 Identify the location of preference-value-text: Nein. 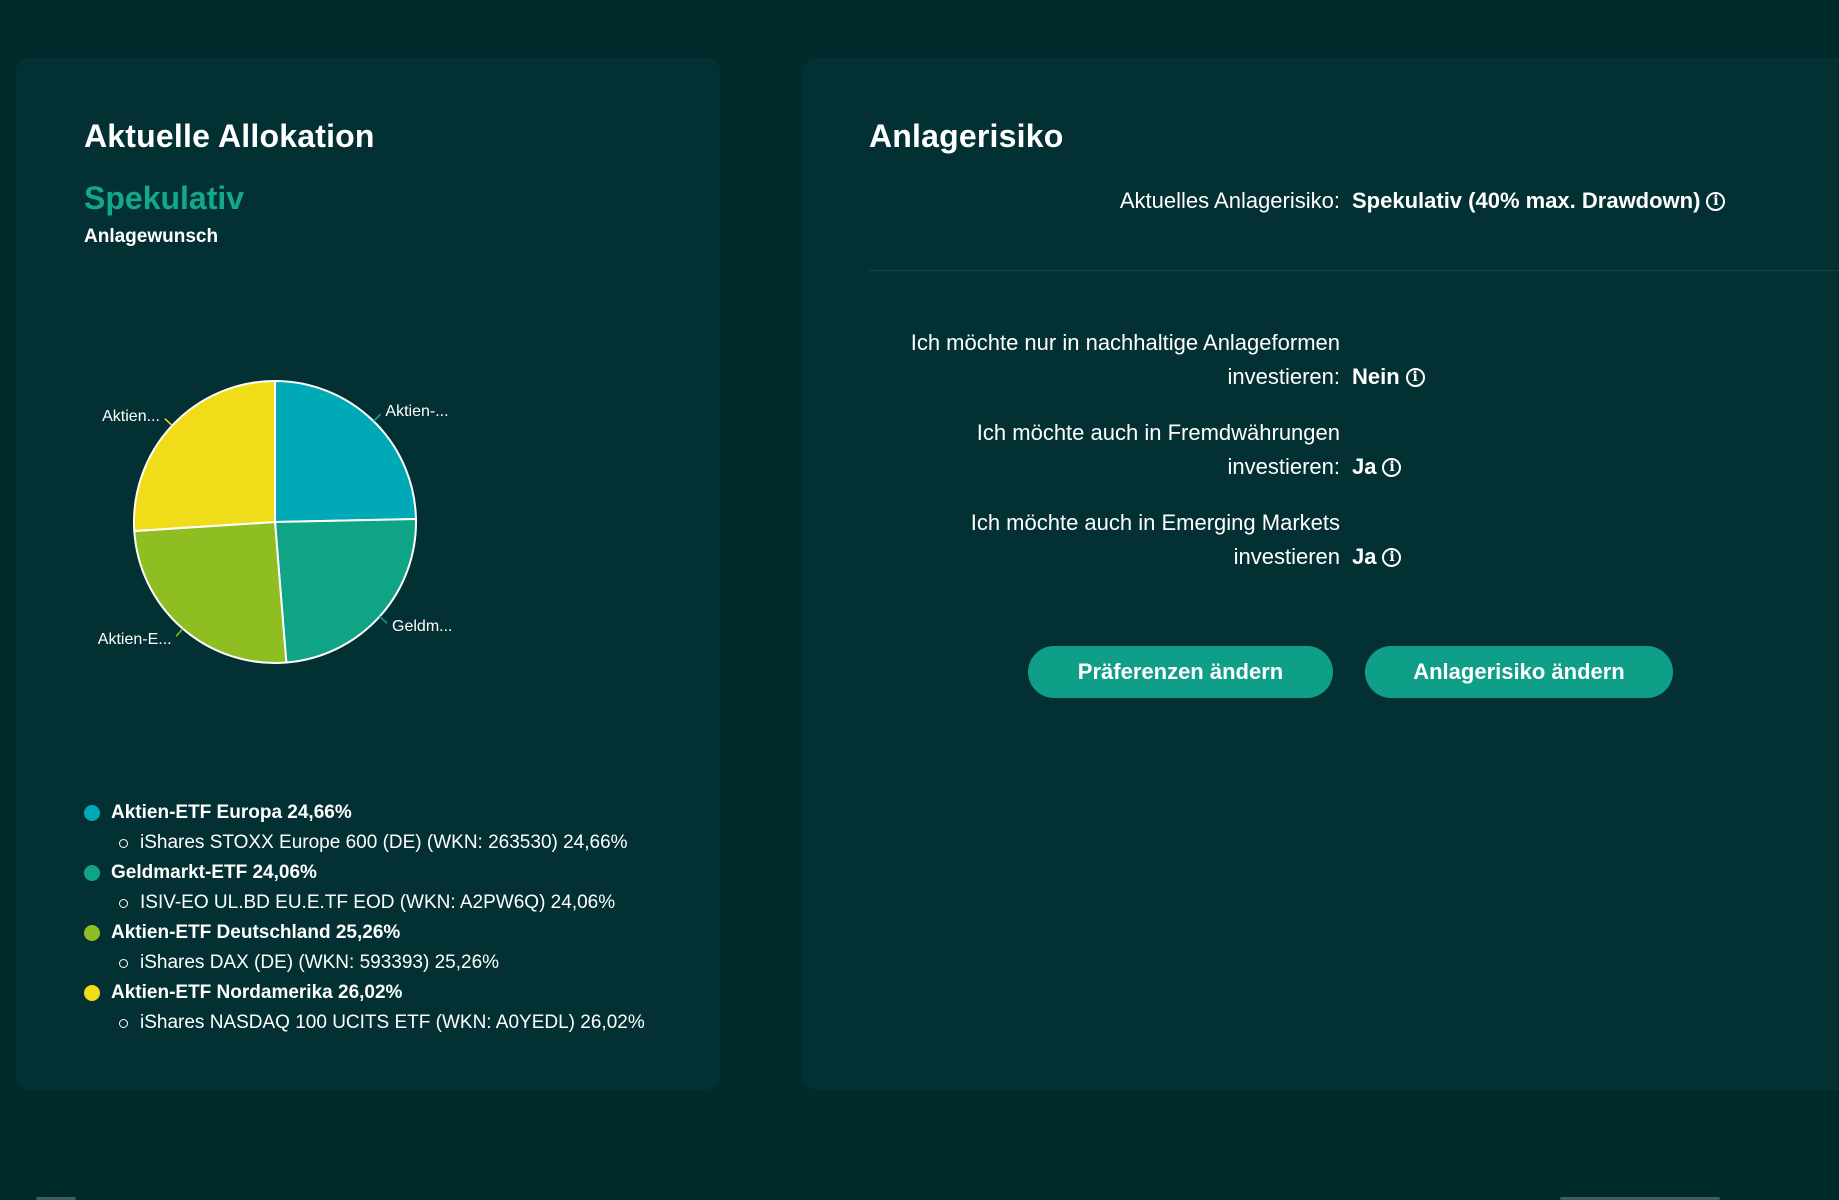
(1376, 376).